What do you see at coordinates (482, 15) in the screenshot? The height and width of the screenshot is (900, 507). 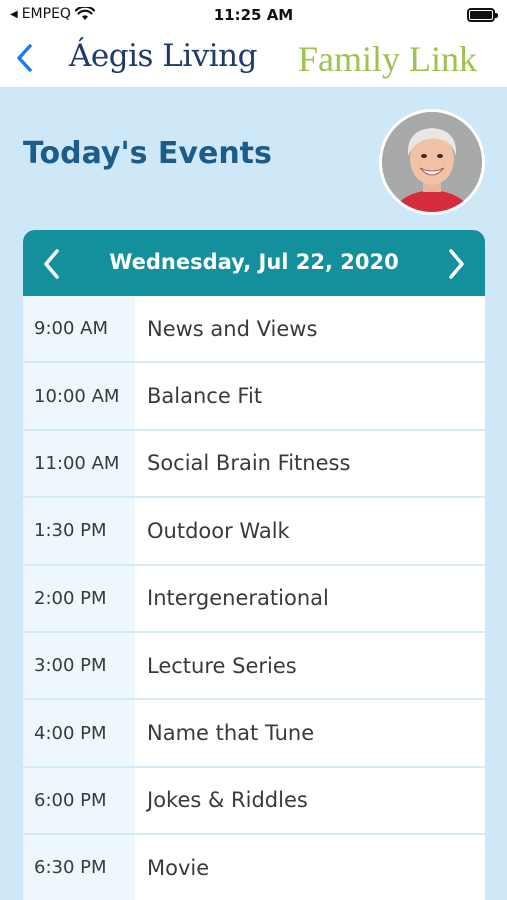 I see `battery-icon` at bounding box center [482, 15].